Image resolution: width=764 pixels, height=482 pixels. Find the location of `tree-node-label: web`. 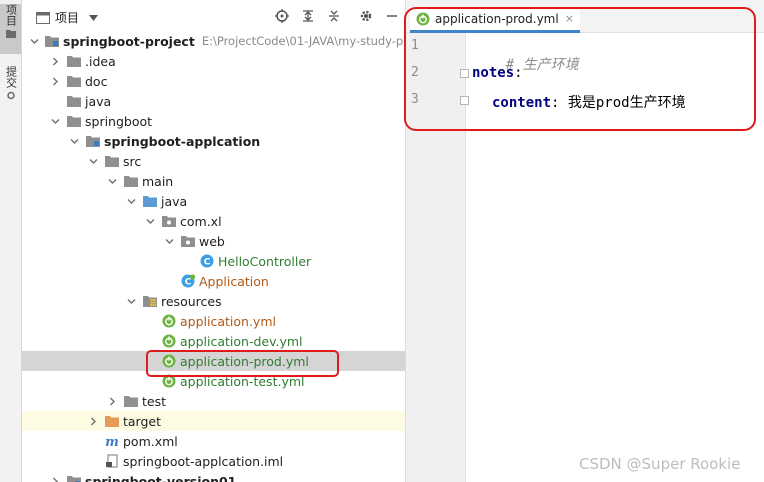

tree-node-label: web is located at coordinates (212, 241).